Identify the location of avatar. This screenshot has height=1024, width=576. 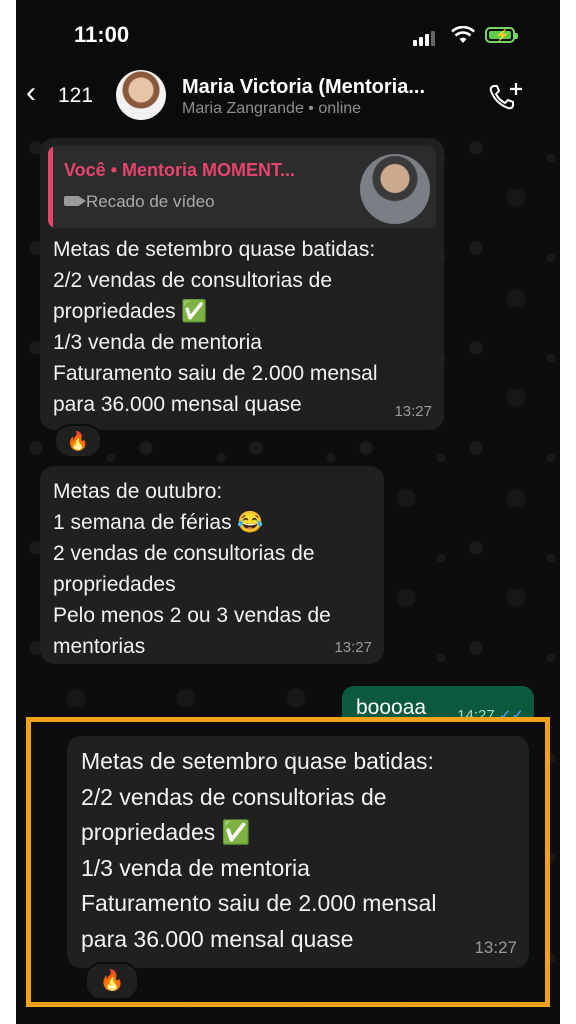
(141, 95).